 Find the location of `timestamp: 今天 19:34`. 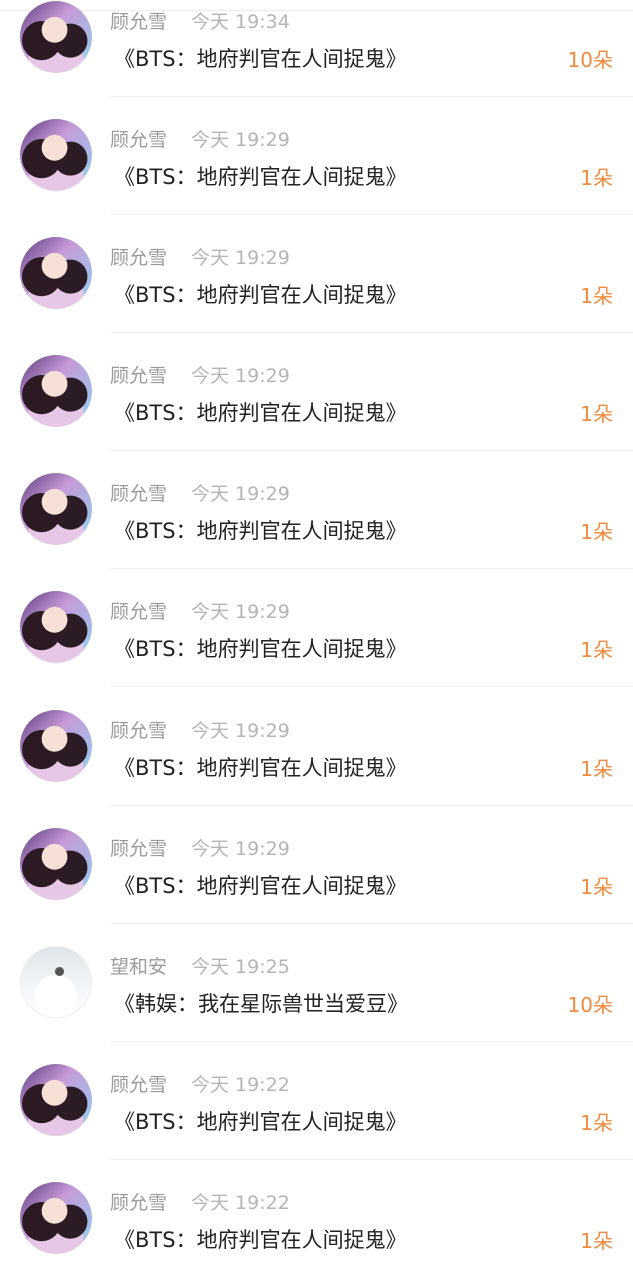

timestamp: 今天 19:34 is located at coordinates (240, 22).